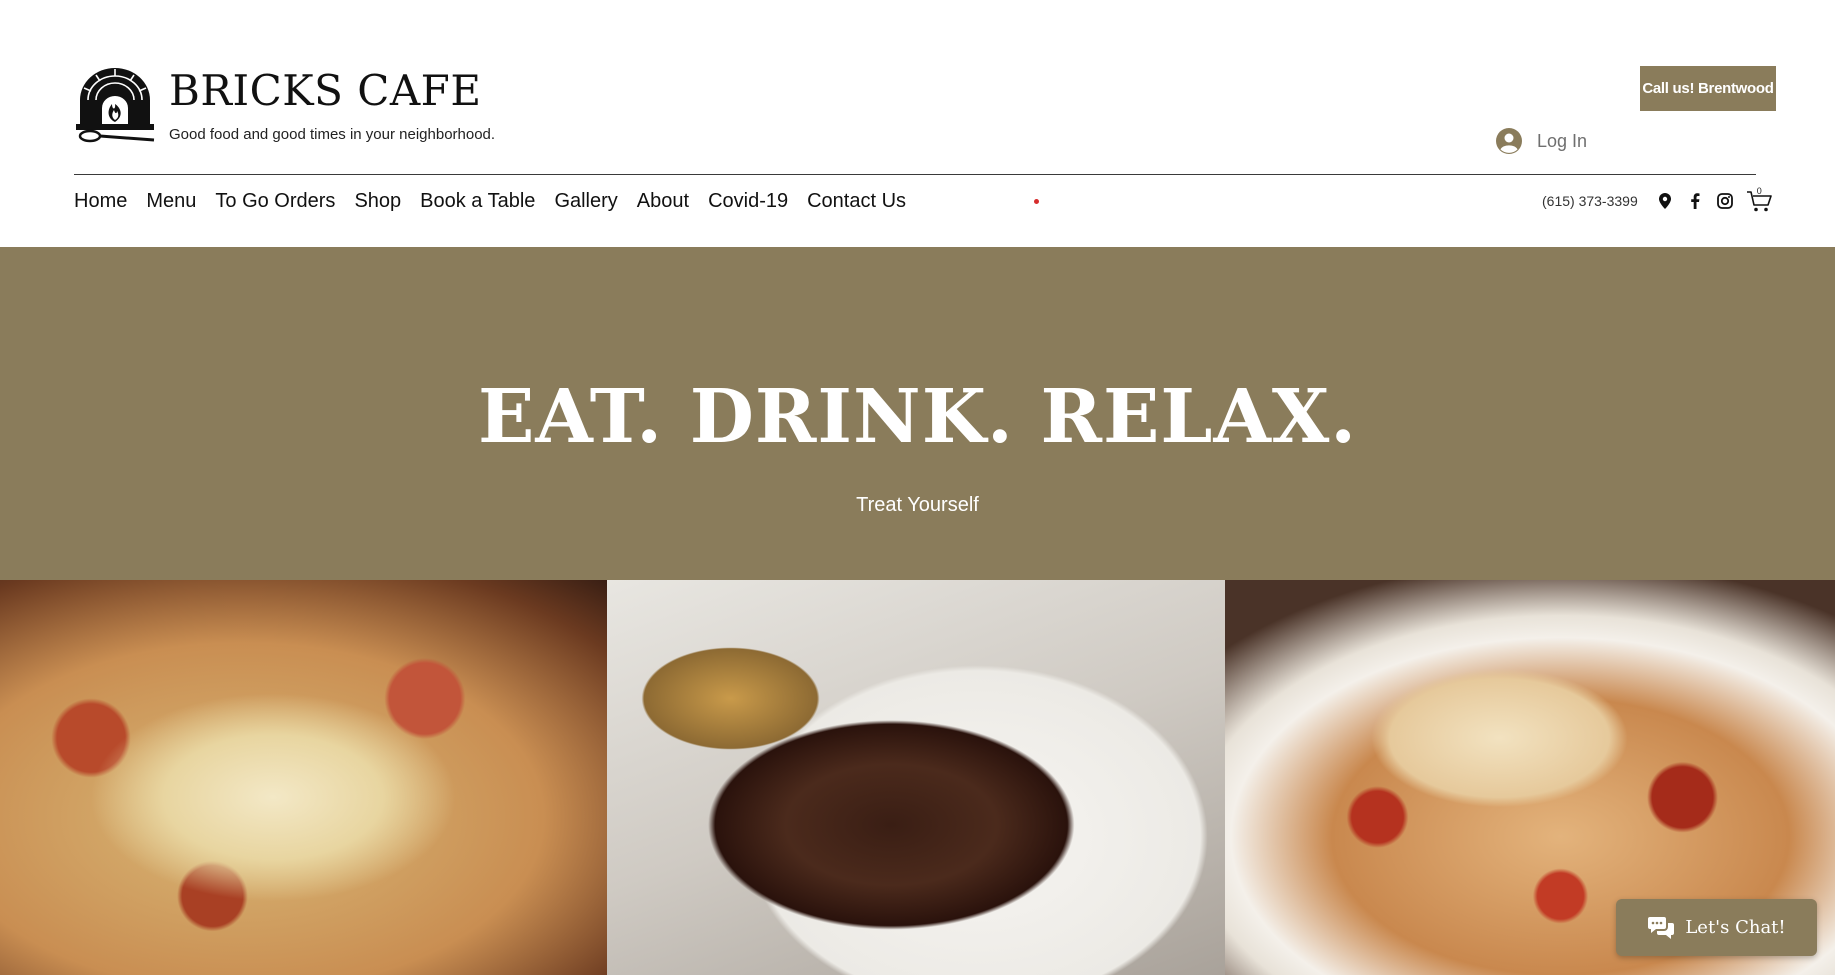  Describe the element at coordinates (585, 201) in the screenshot. I see `nav-item-gallery: Gallery` at that location.